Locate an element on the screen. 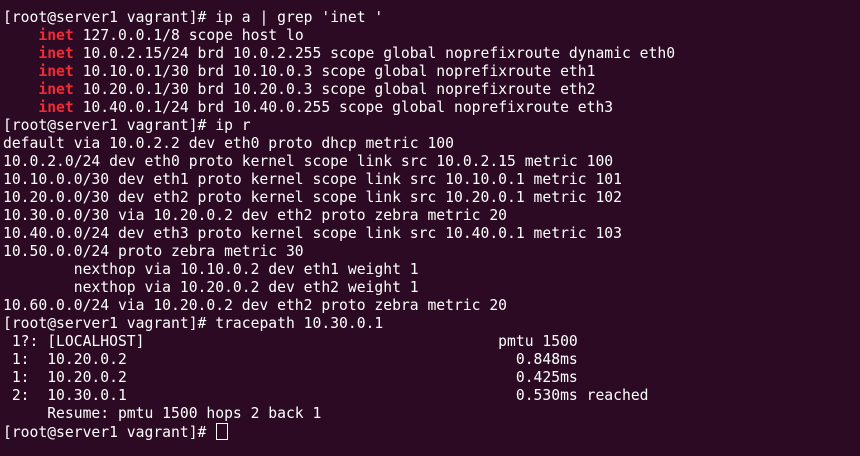  command-text: tracepath 10.30.0.1 is located at coordinates (299, 323).